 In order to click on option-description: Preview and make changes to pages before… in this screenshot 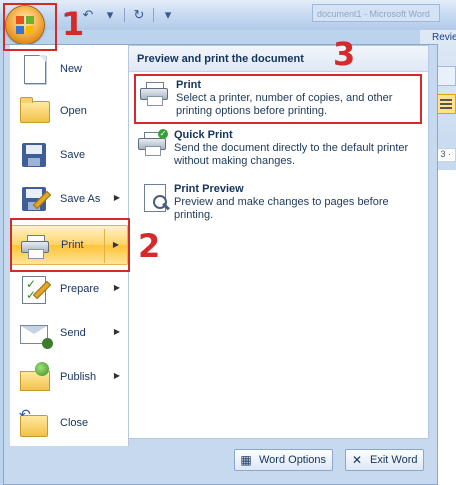, I will do `click(281, 208)`.